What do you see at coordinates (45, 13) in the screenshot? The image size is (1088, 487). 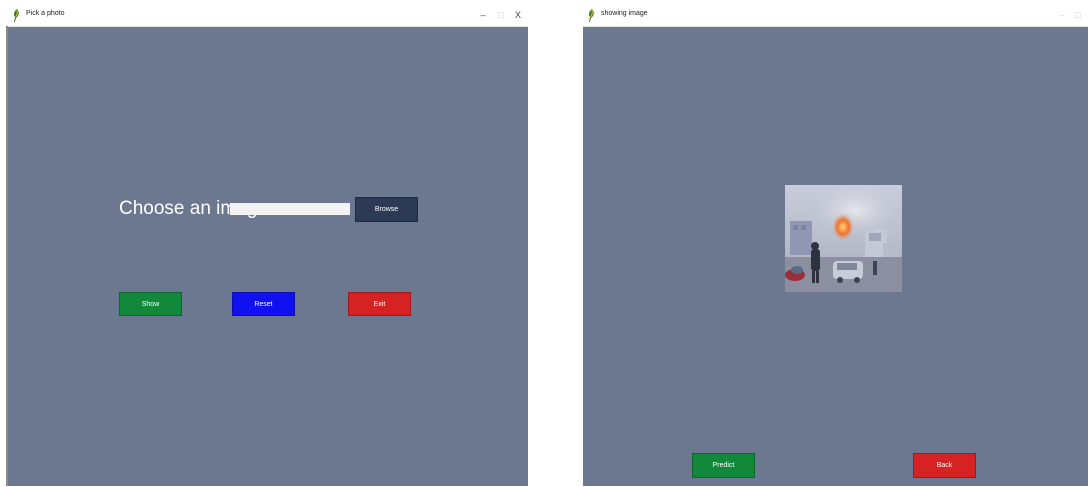 I see `window-title: Pick a photo` at bounding box center [45, 13].